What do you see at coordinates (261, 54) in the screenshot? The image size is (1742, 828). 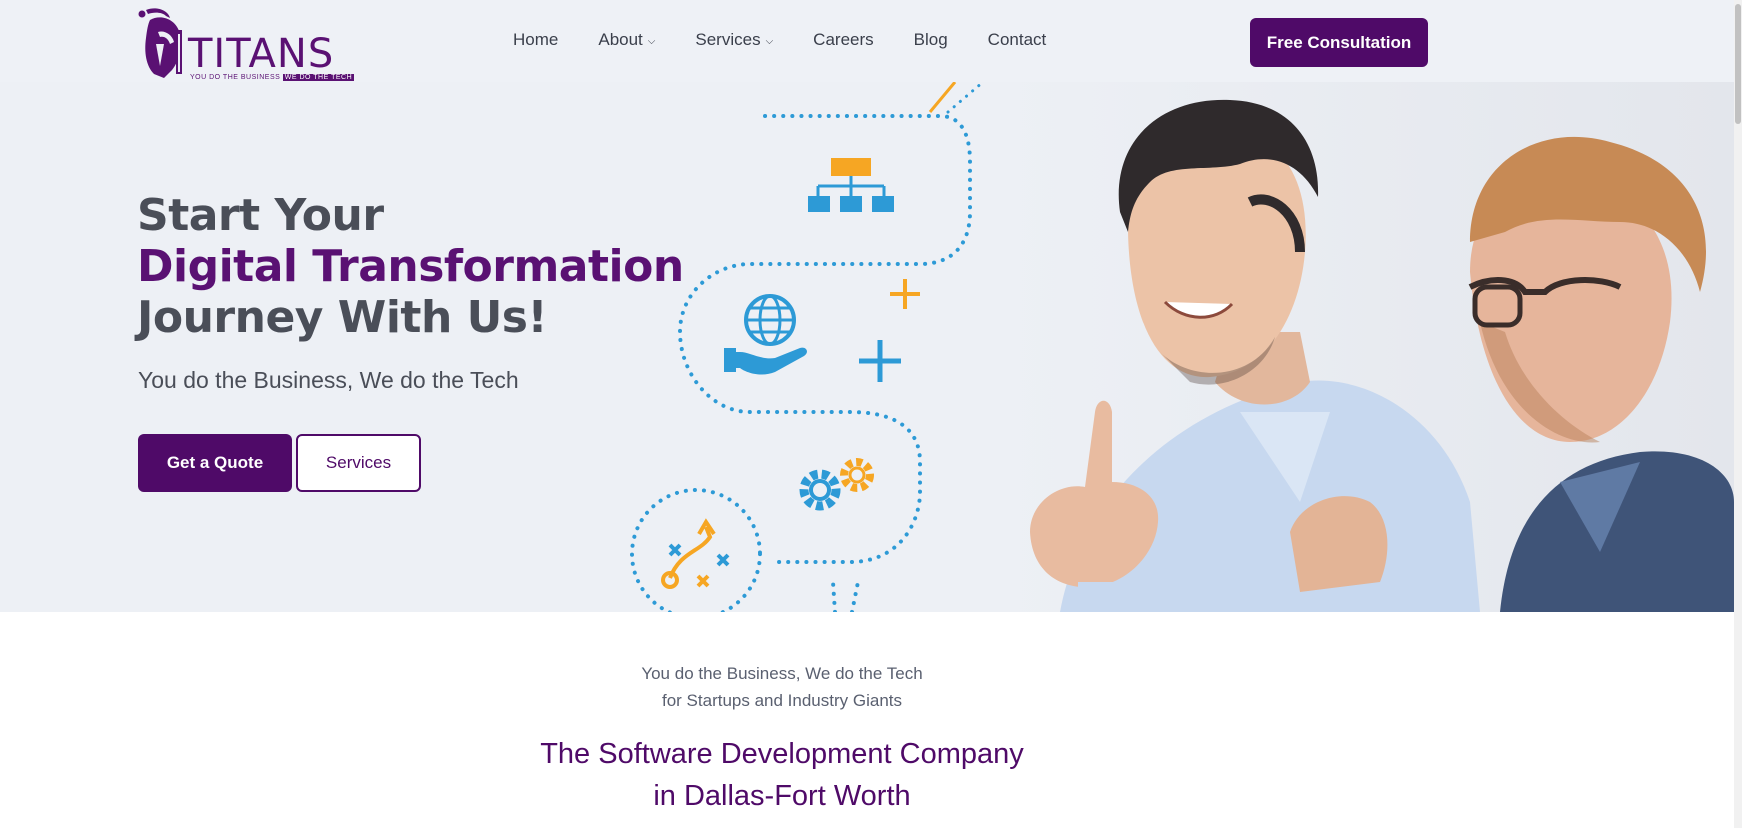 I see `logo-wordmark: TITANS` at bounding box center [261, 54].